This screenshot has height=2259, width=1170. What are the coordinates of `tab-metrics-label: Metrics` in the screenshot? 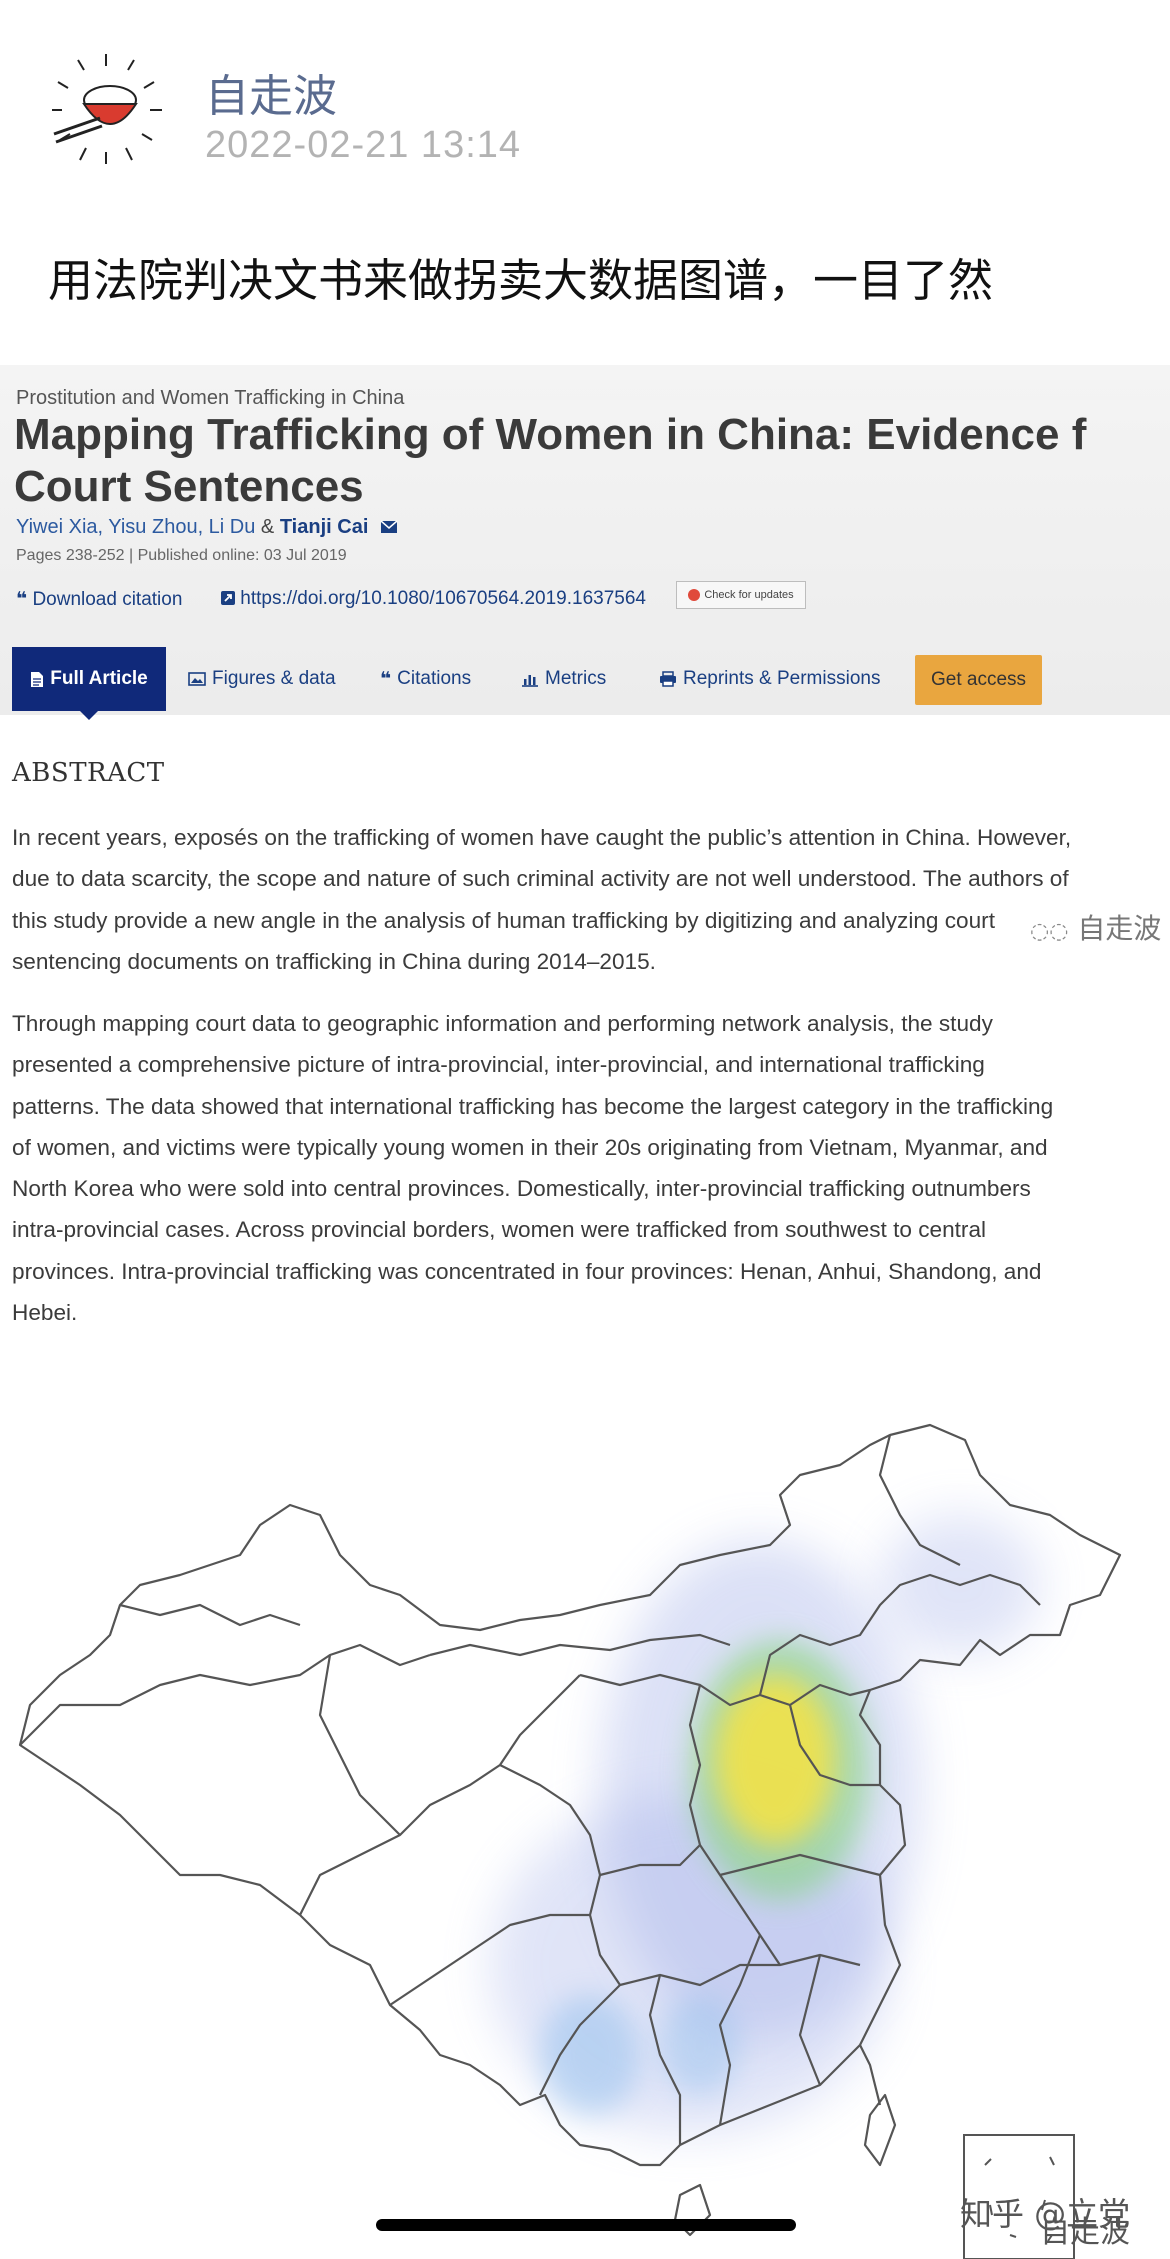 It's located at (576, 678).